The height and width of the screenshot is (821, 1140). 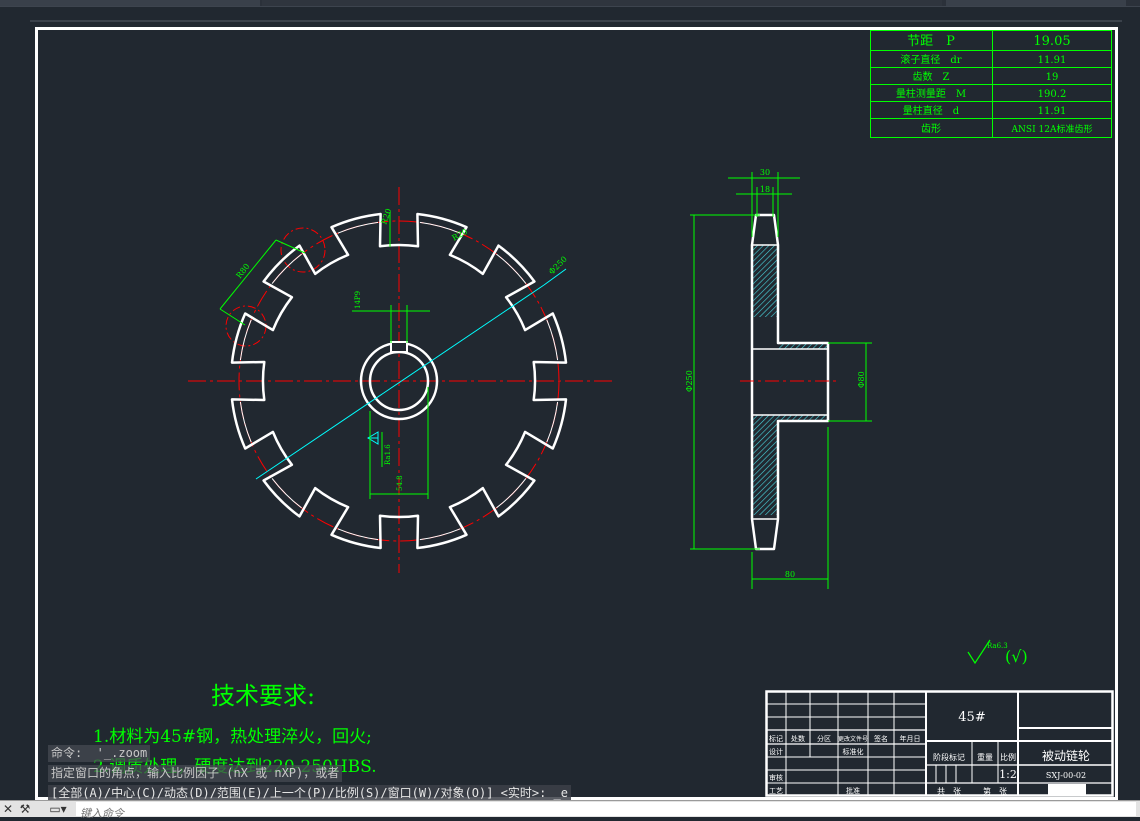 I want to click on command-history-line-2: 指定窗口的角点，输入比例因子 (nX 或 nXP)，或者, so click(x=195, y=773).